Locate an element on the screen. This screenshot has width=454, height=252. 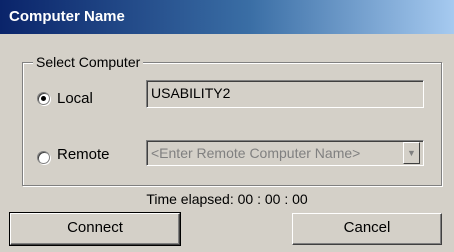
time-elapsed-text: Time elapsed: 00 : 00 : 00 is located at coordinates (227, 199).